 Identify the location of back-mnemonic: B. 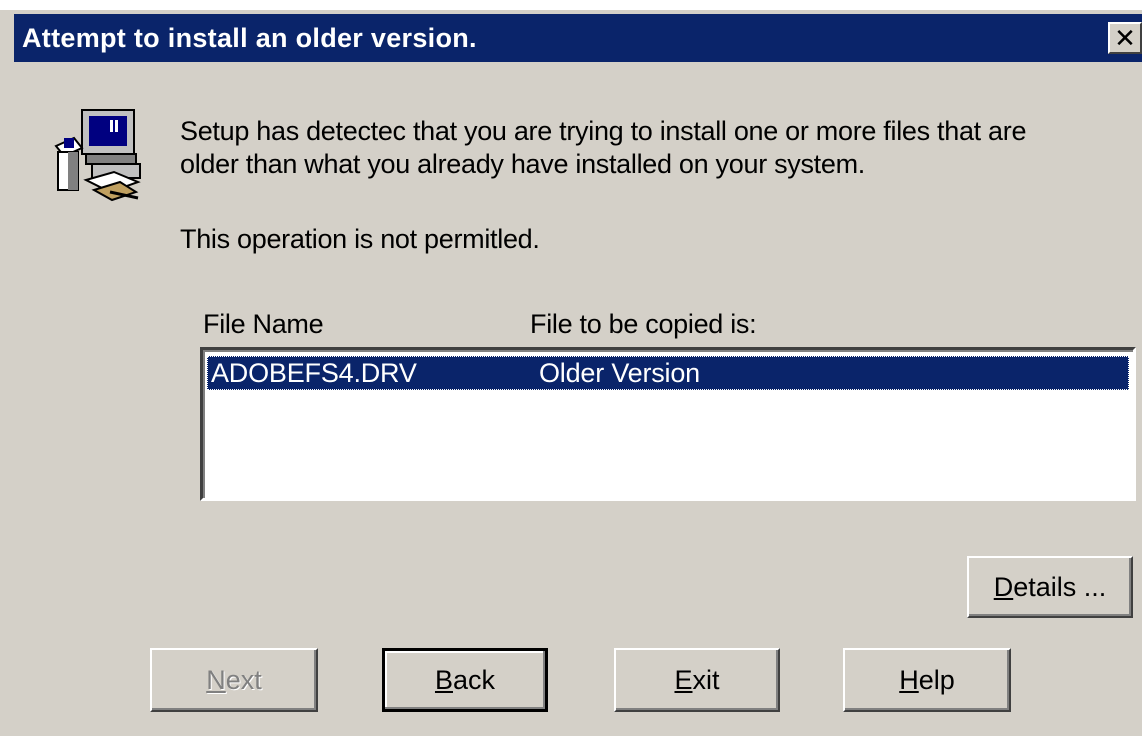
(443, 680).